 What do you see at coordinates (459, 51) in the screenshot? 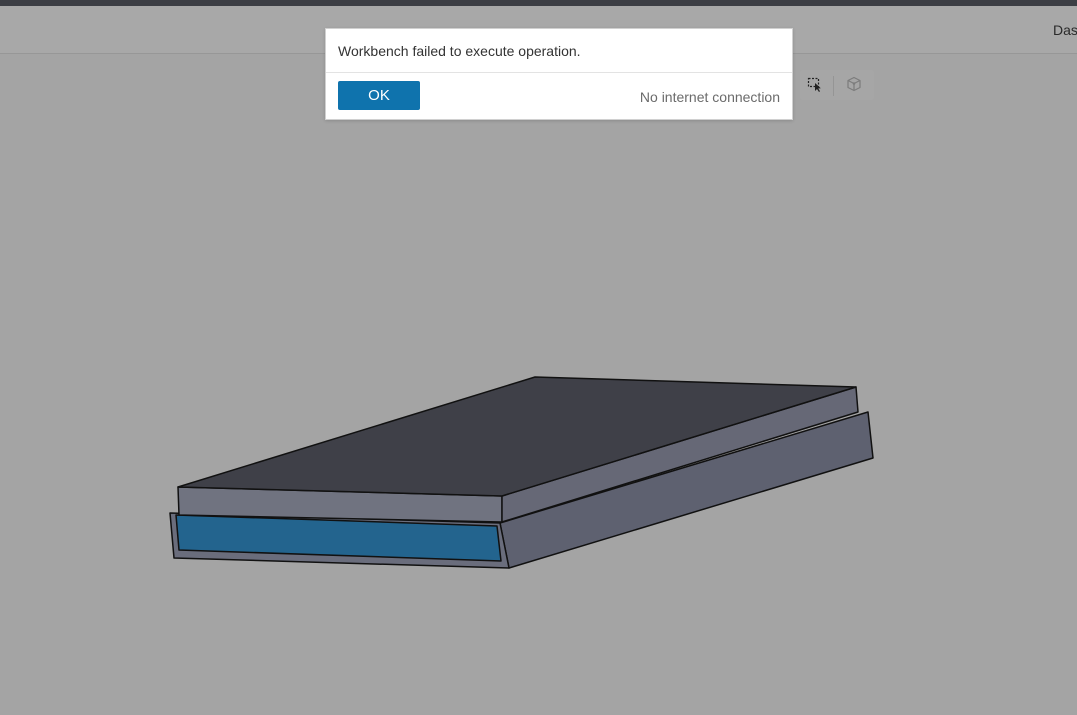
I see `error-message: Workbench failed to execute operation.` at bounding box center [459, 51].